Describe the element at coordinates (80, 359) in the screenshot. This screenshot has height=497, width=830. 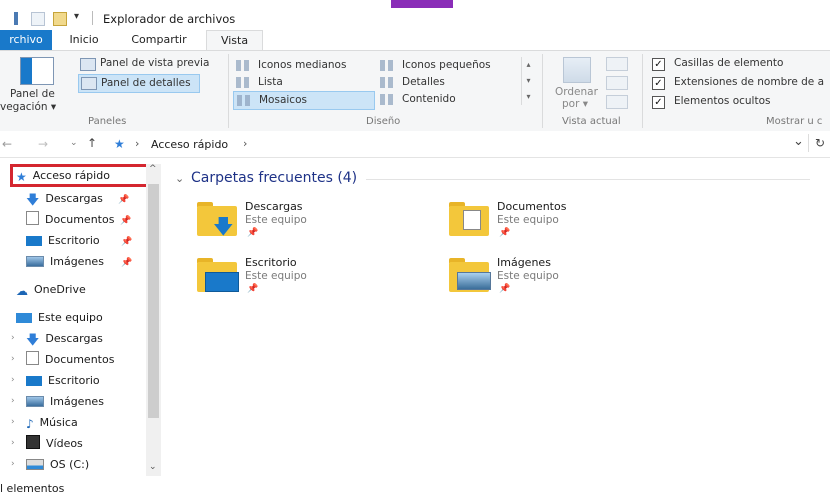
I see `nav-pc-documentos-label: Documentos` at that location.